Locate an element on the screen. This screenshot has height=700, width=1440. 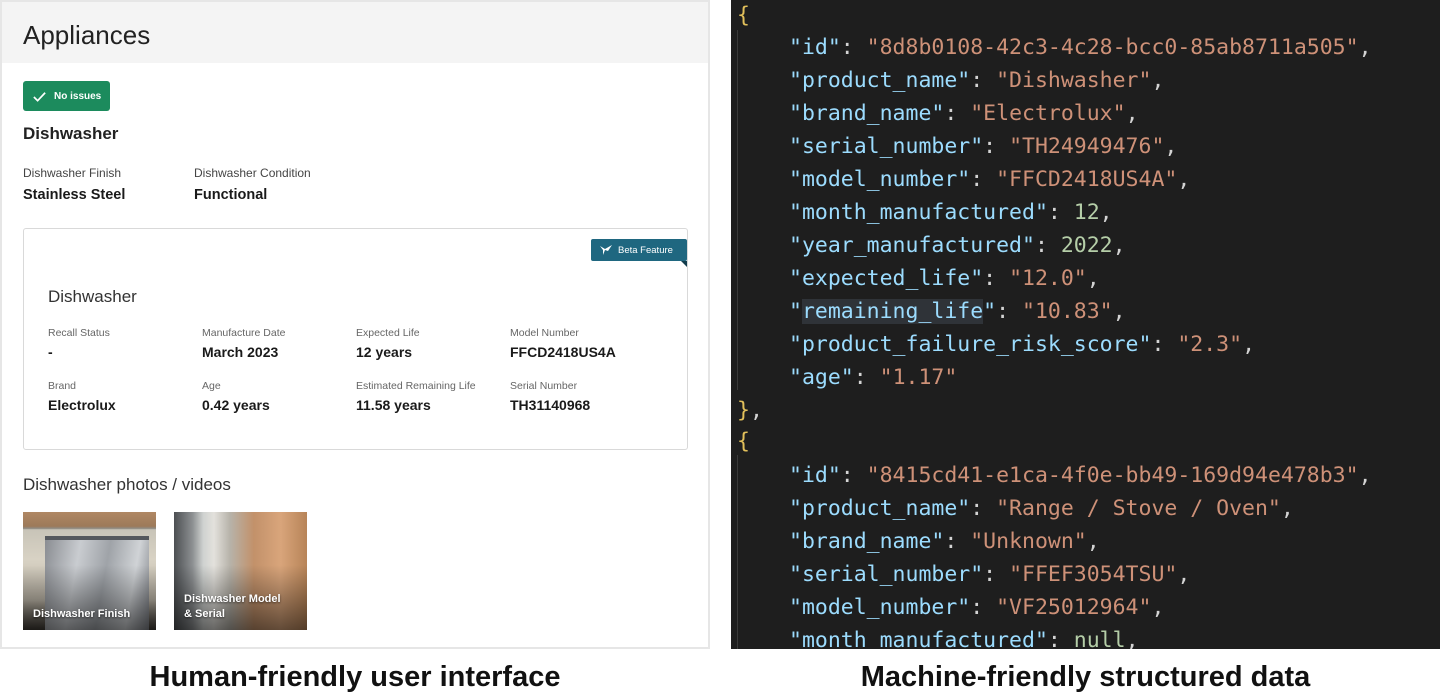
json-value: null is located at coordinates (1099, 638).